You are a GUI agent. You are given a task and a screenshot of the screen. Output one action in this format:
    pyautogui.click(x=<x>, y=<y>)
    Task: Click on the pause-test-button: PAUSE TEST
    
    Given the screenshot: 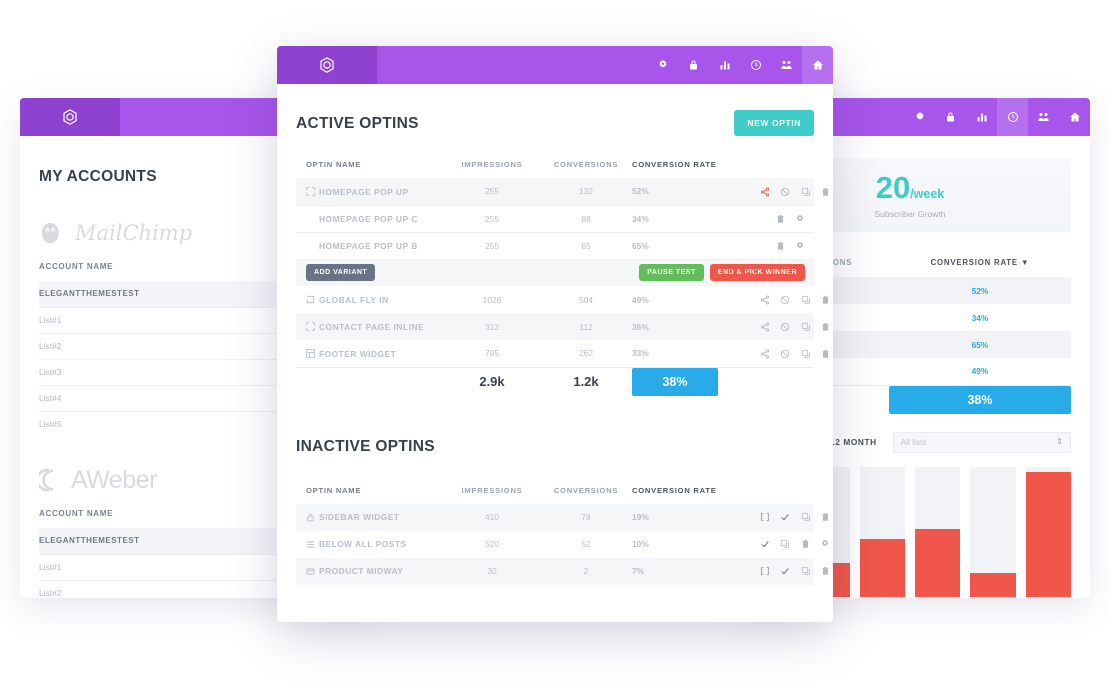 What is the action you would take?
    pyautogui.click(x=671, y=273)
    